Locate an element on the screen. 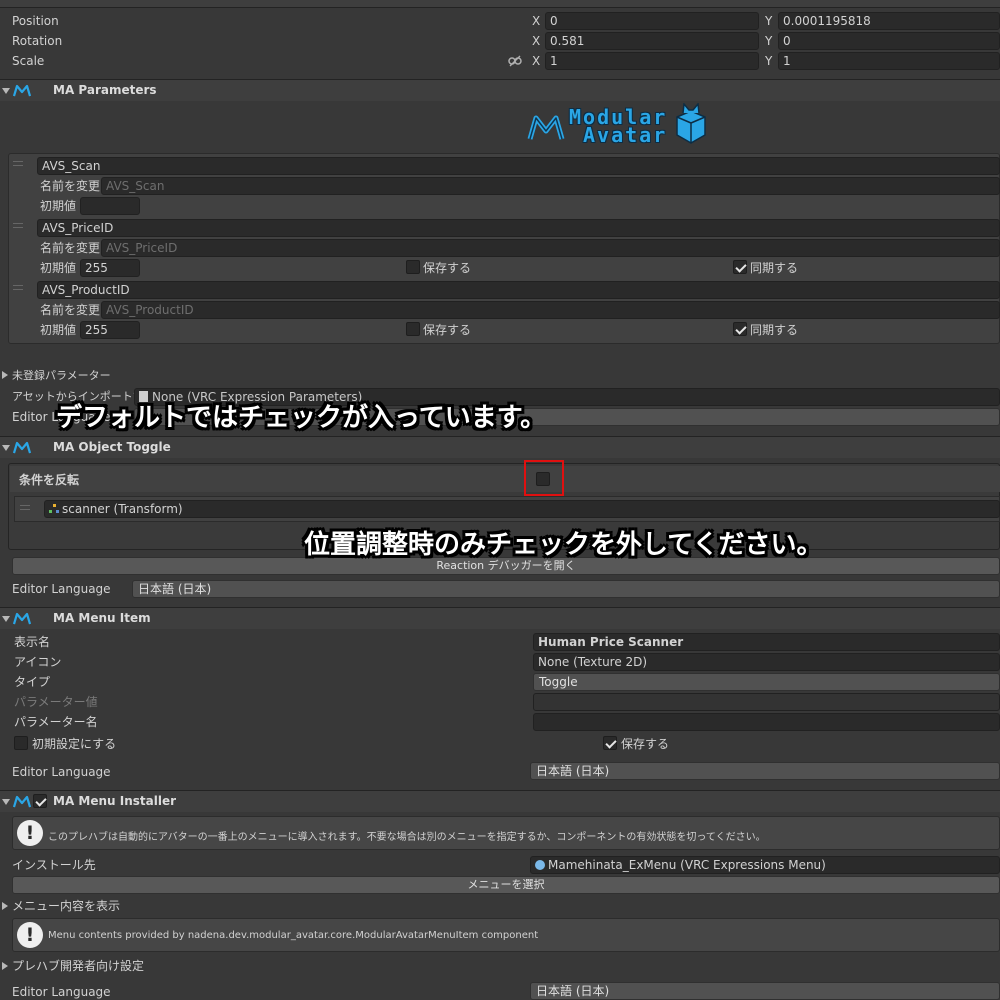 The height and width of the screenshot is (1000, 1000). scale-label: Scale is located at coordinates (28, 61).